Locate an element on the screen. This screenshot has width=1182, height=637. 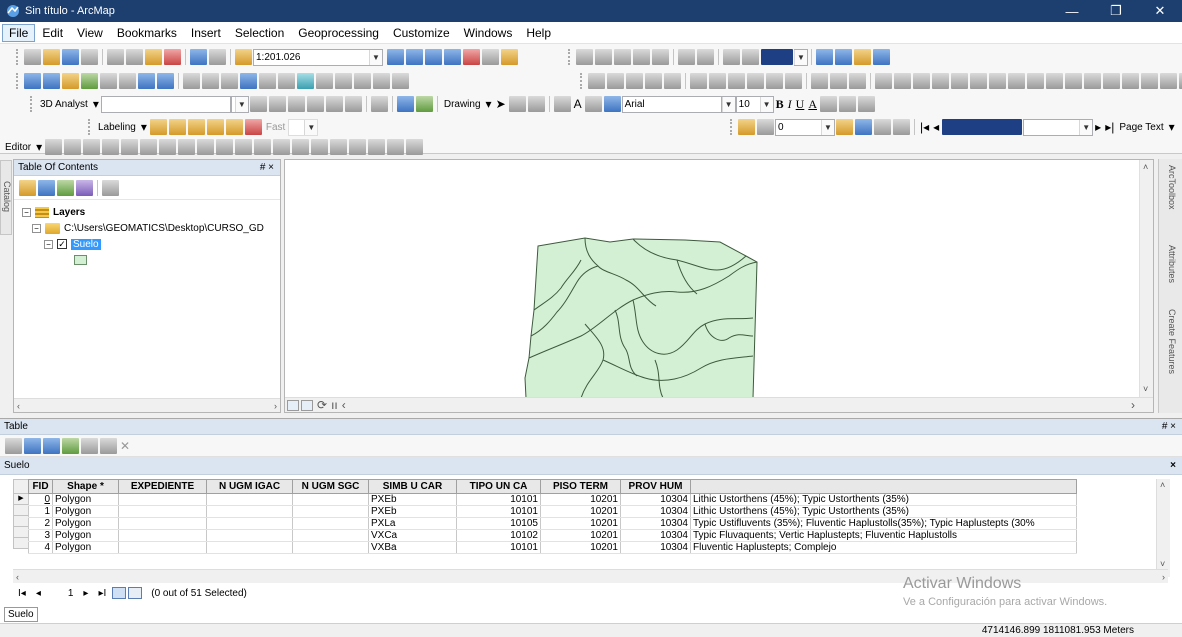
column-header-description is located at coordinates (883, 486).